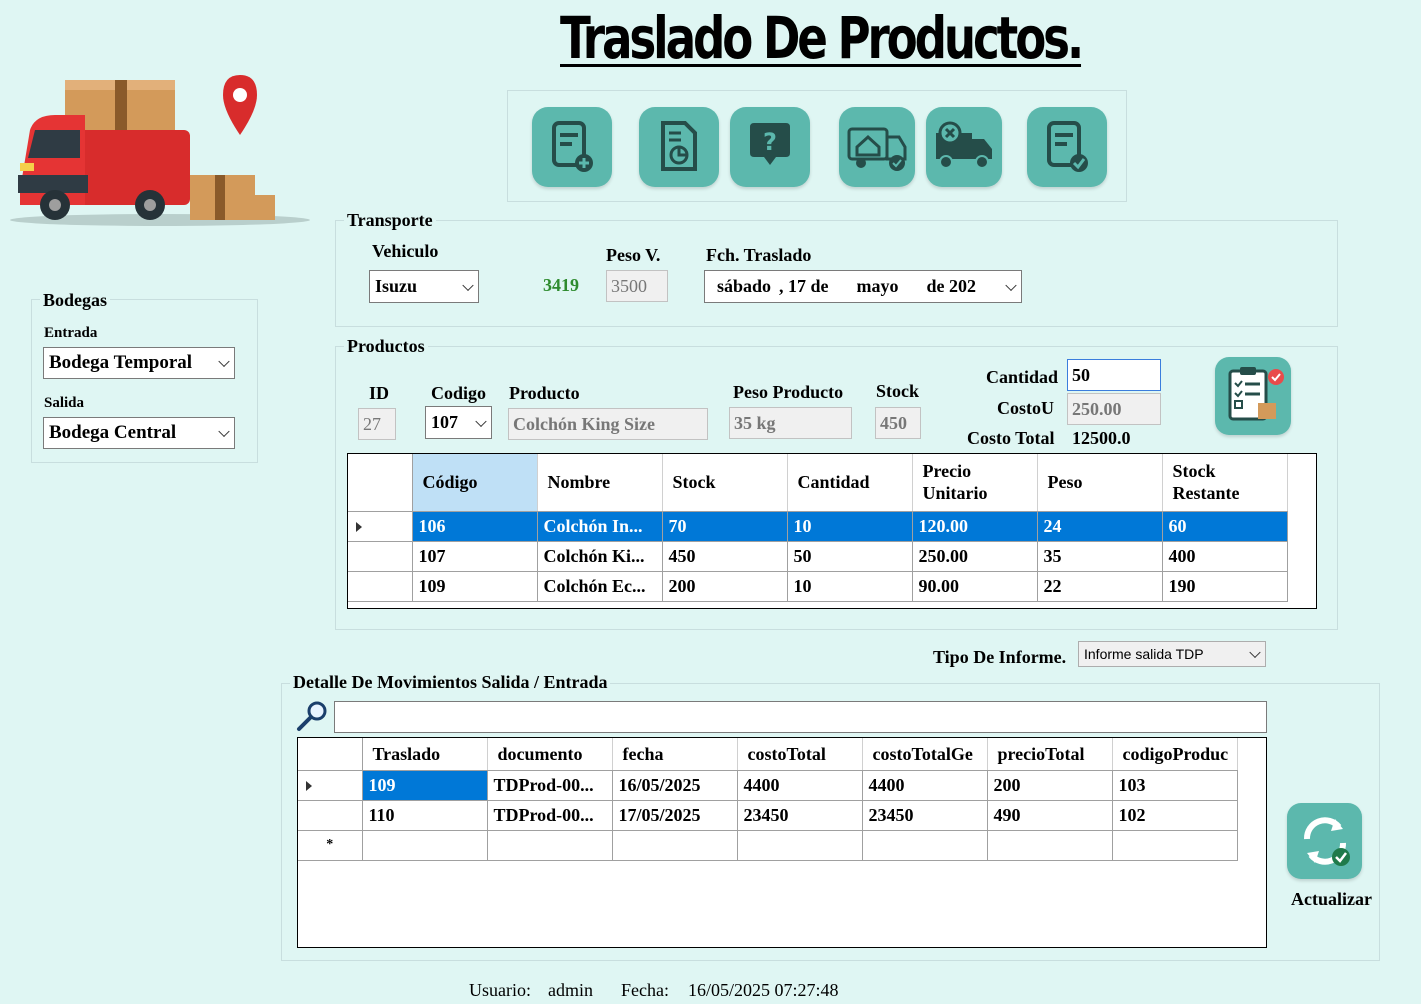 This screenshot has width=1421, height=1004. Describe the element at coordinates (608, 424) in the screenshot. I see `producto-field: Colchón King Size` at that location.